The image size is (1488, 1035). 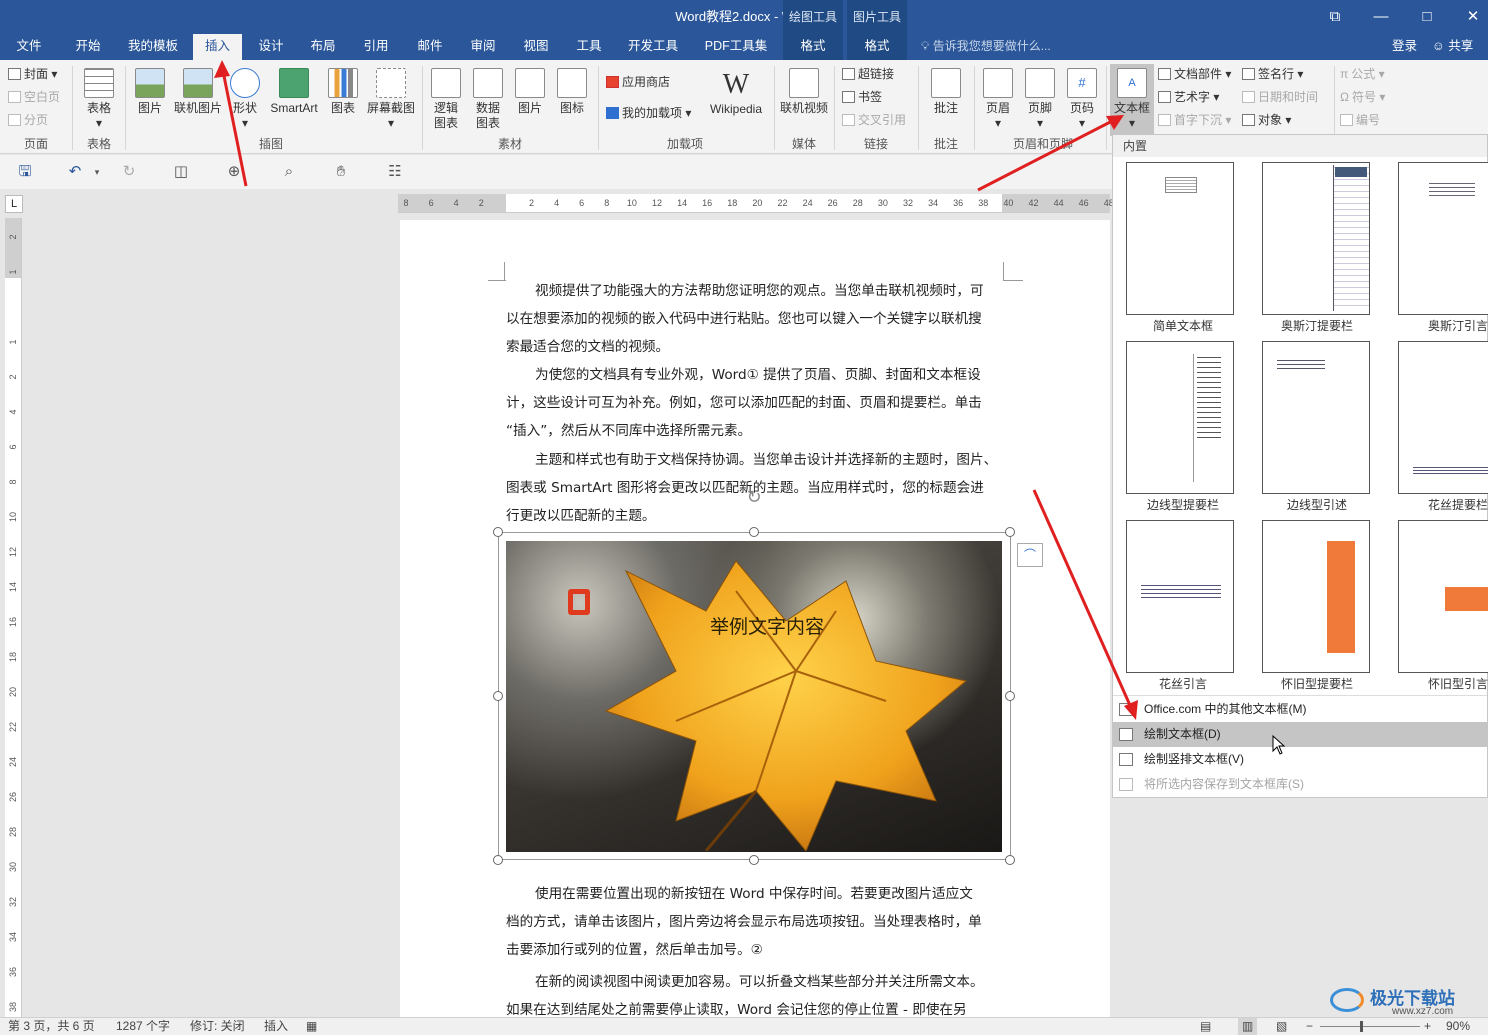 What do you see at coordinates (311, 1026) in the screenshot?
I see `macro-icon: ▦` at bounding box center [311, 1026].